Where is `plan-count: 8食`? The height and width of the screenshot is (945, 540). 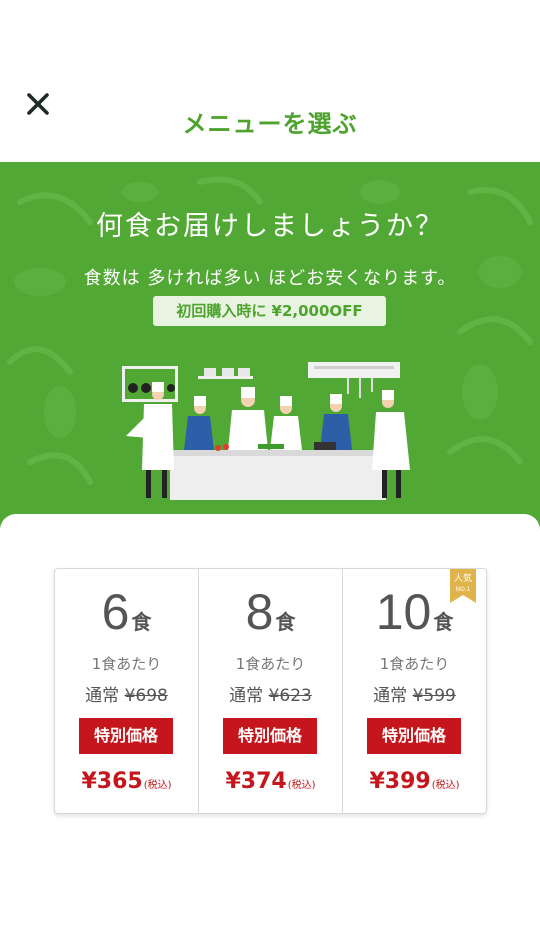
plan-count: 8食 is located at coordinates (270, 612).